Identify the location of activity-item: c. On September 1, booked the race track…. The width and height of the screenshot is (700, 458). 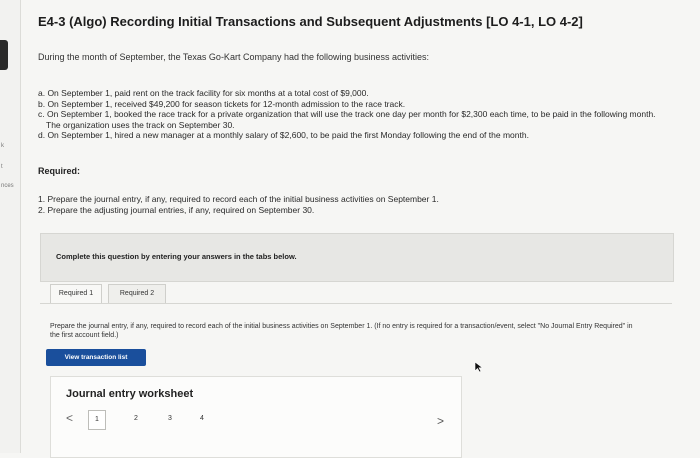
(347, 119).